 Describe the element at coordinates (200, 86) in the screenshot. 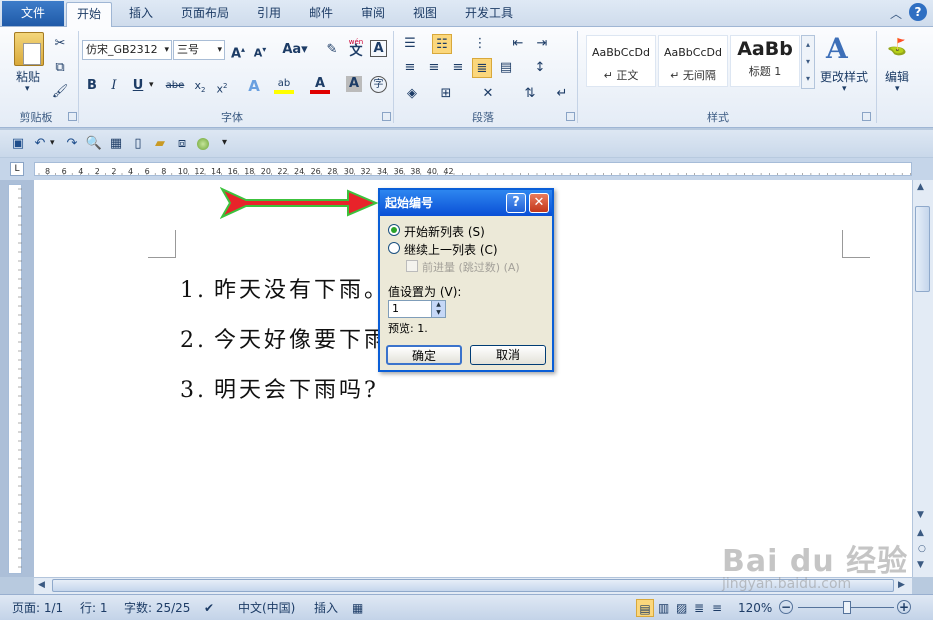

I see `subscript-icon: x2` at that location.